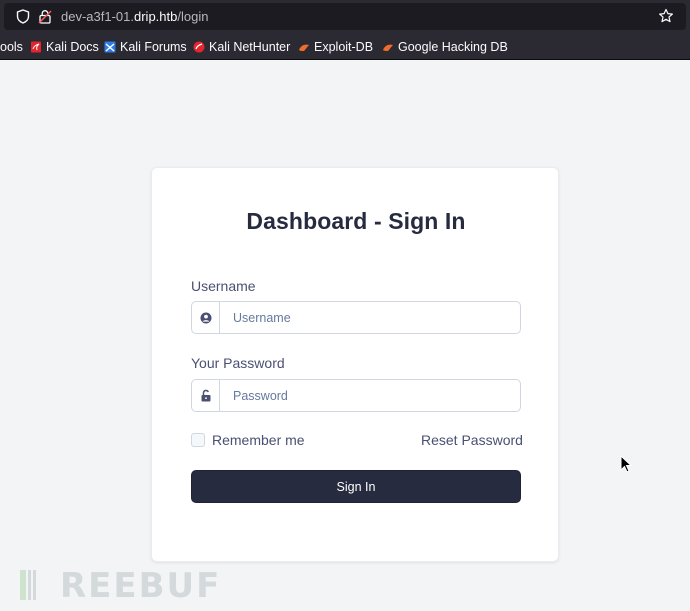 This screenshot has height=611, width=690. I want to click on bookmark-label: ools, so click(11, 46).